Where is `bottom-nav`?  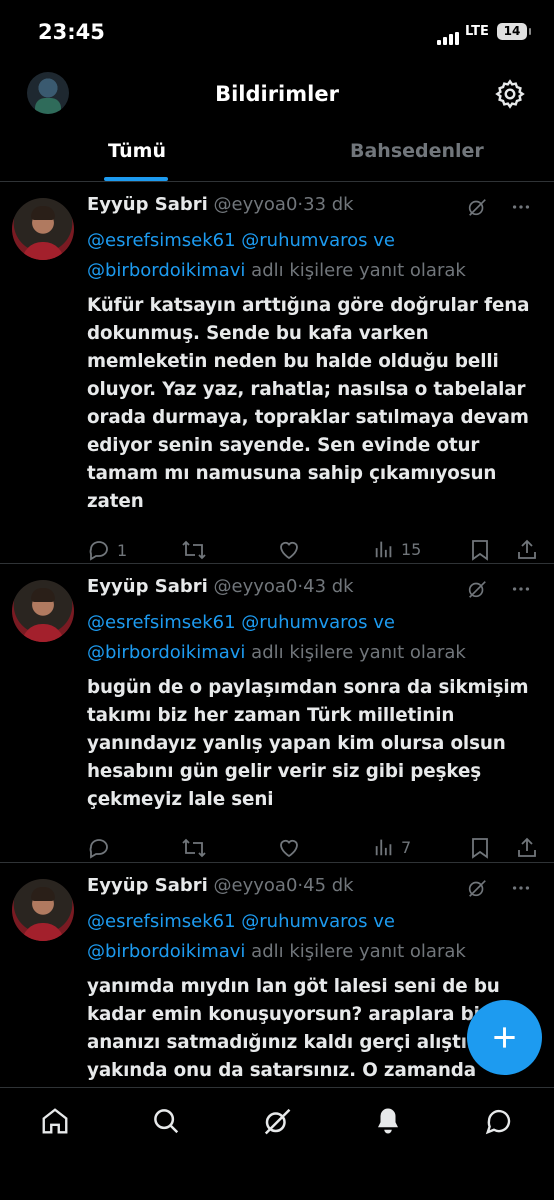 bottom-nav is located at coordinates (277, 1143).